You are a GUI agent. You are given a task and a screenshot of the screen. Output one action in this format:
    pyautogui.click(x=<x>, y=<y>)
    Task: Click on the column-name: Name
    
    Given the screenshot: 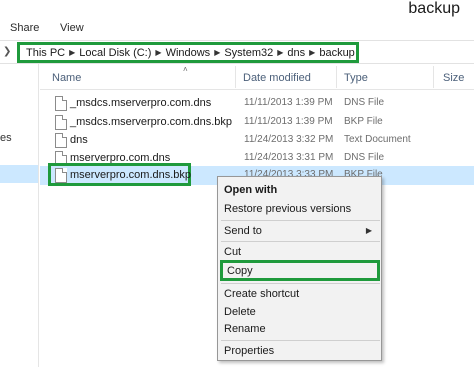 What is the action you would take?
    pyautogui.click(x=66, y=78)
    